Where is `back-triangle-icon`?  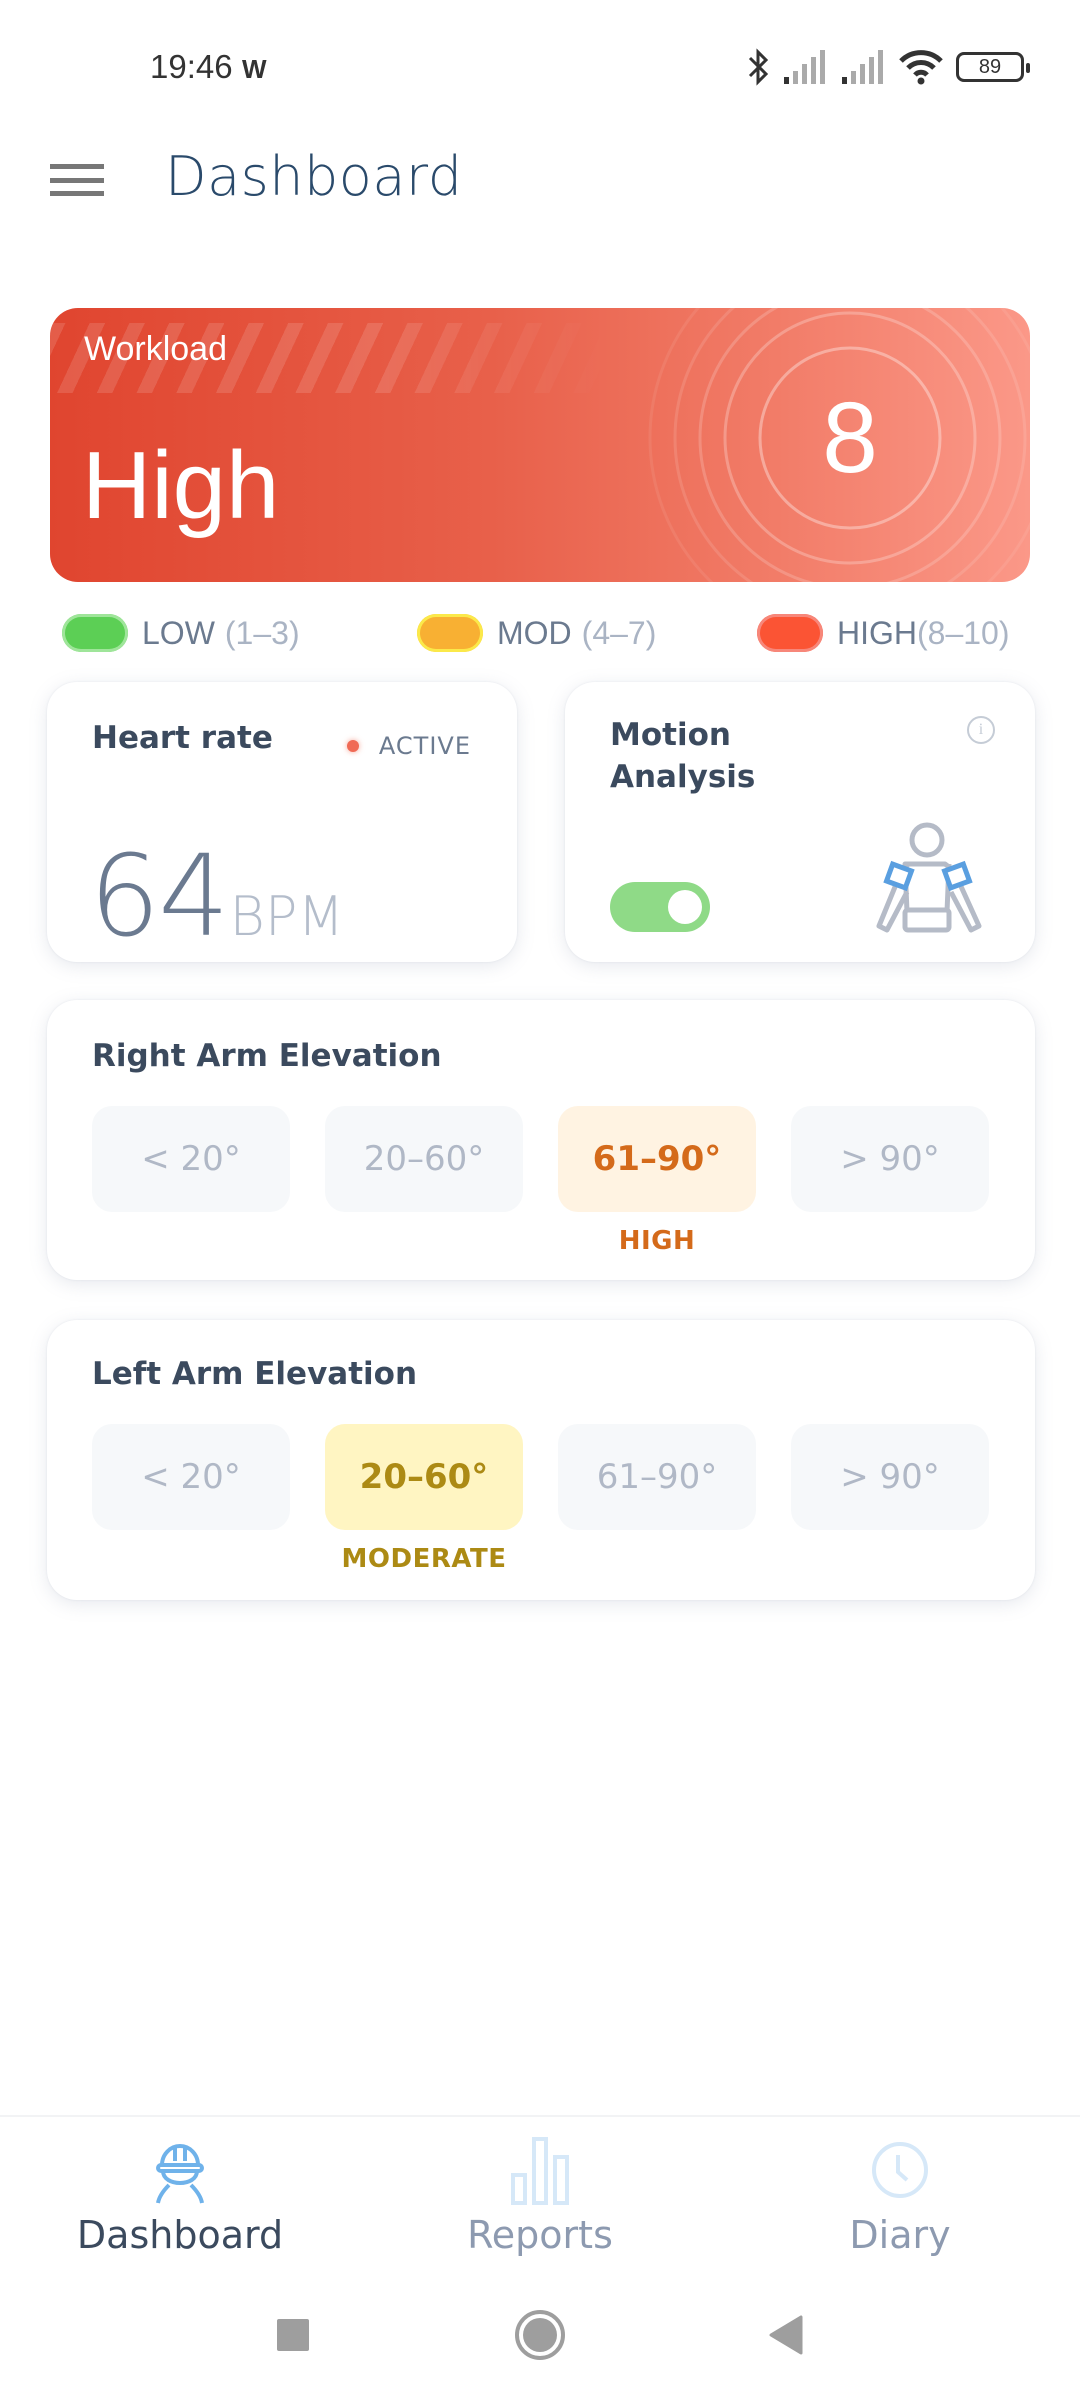
back-triangle-icon is located at coordinates (785, 2335).